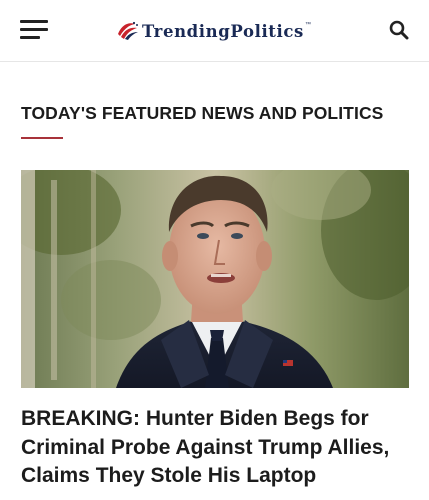 The height and width of the screenshot is (500, 429). I want to click on section-title-underline, so click(42, 138).